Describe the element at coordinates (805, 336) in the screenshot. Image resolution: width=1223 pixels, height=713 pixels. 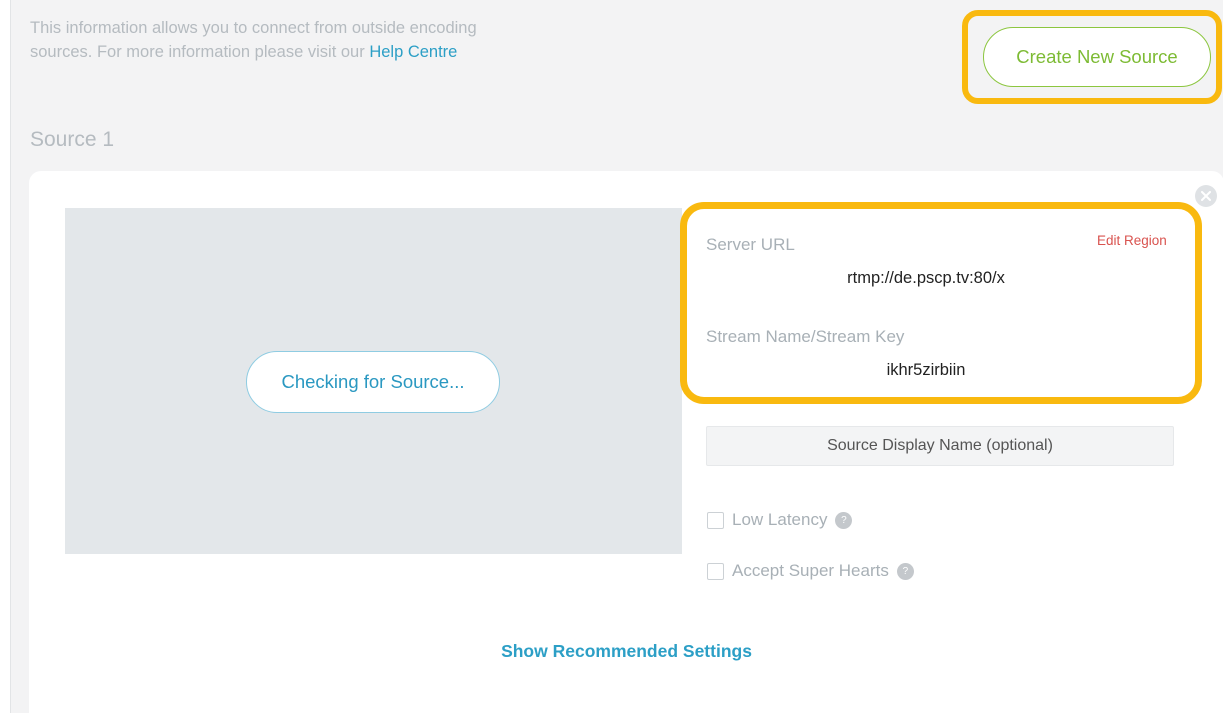
I see `stream-key-label: Stream Name/Stream Key` at that location.